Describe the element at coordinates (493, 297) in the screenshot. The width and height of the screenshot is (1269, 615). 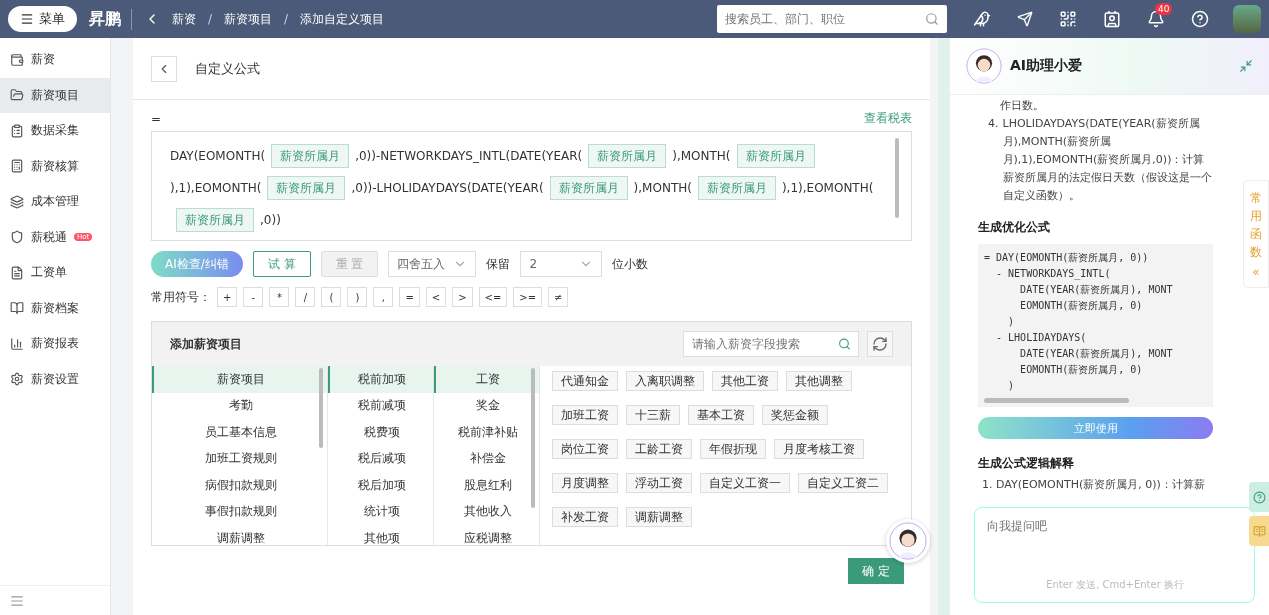
I see `symbol-key: <=` at that location.